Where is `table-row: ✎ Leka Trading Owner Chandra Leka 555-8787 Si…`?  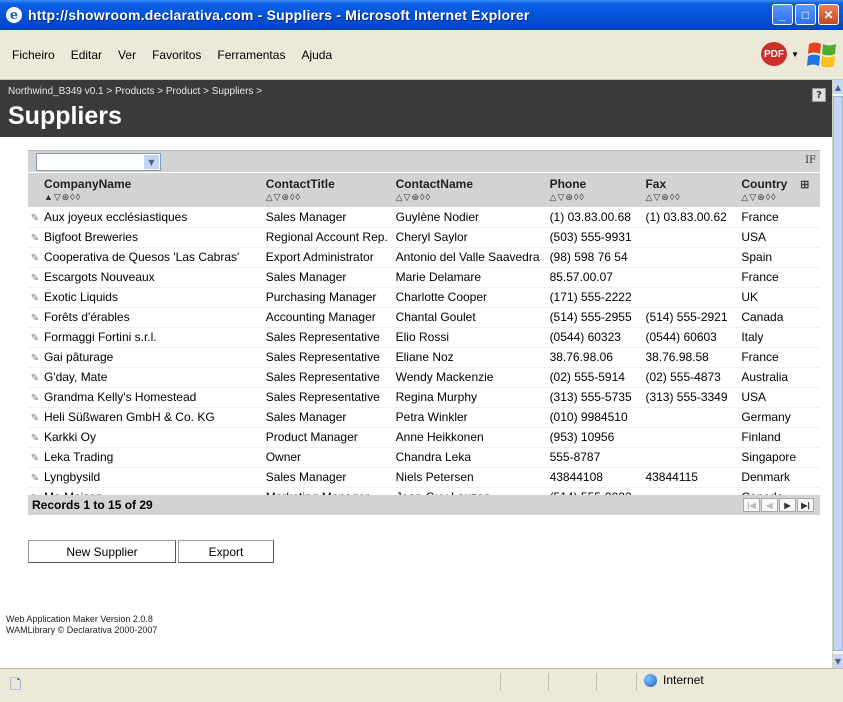
table-row: ✎ Leka Trading Owner Chandra Leka 555-8787 Si… is located at coordinates (424, 457).